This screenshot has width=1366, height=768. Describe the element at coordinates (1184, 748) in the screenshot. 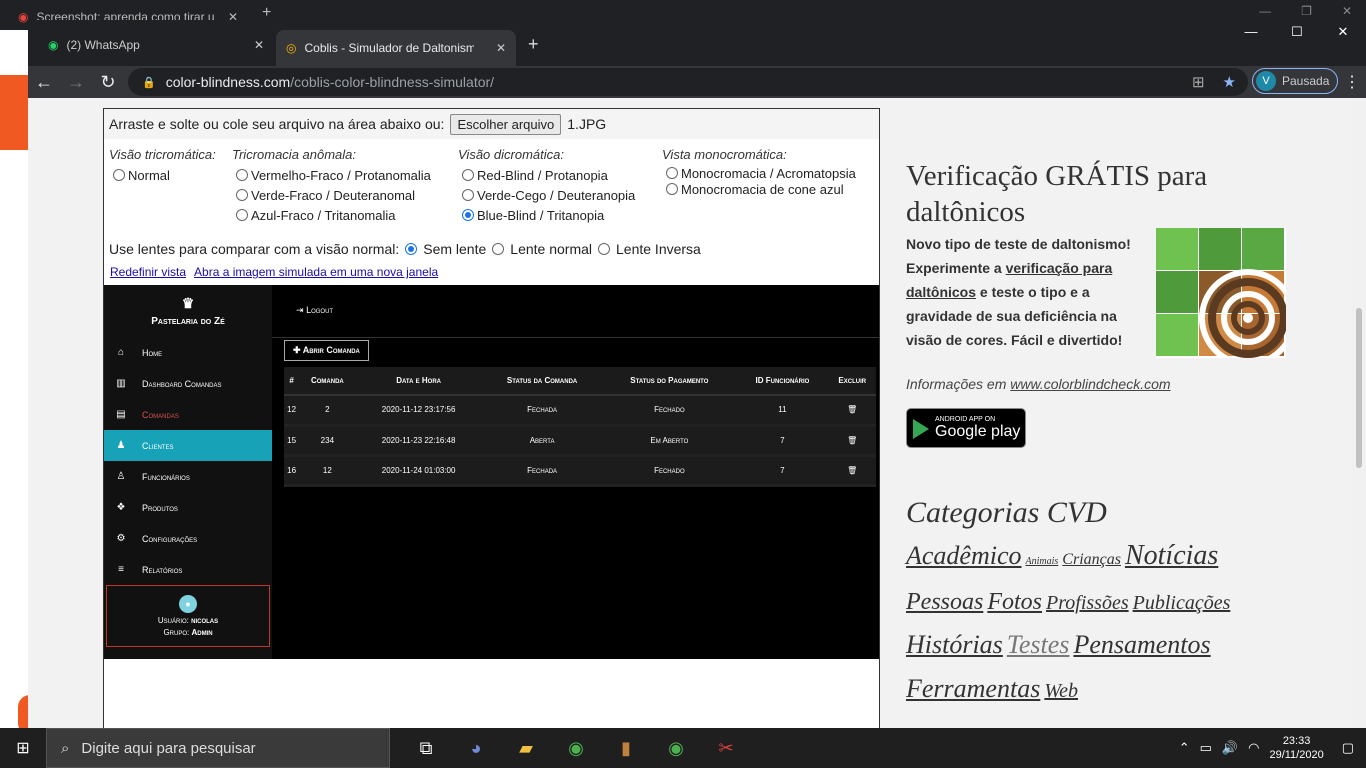

I see `chevron-up-icon: ⌃` at that location.